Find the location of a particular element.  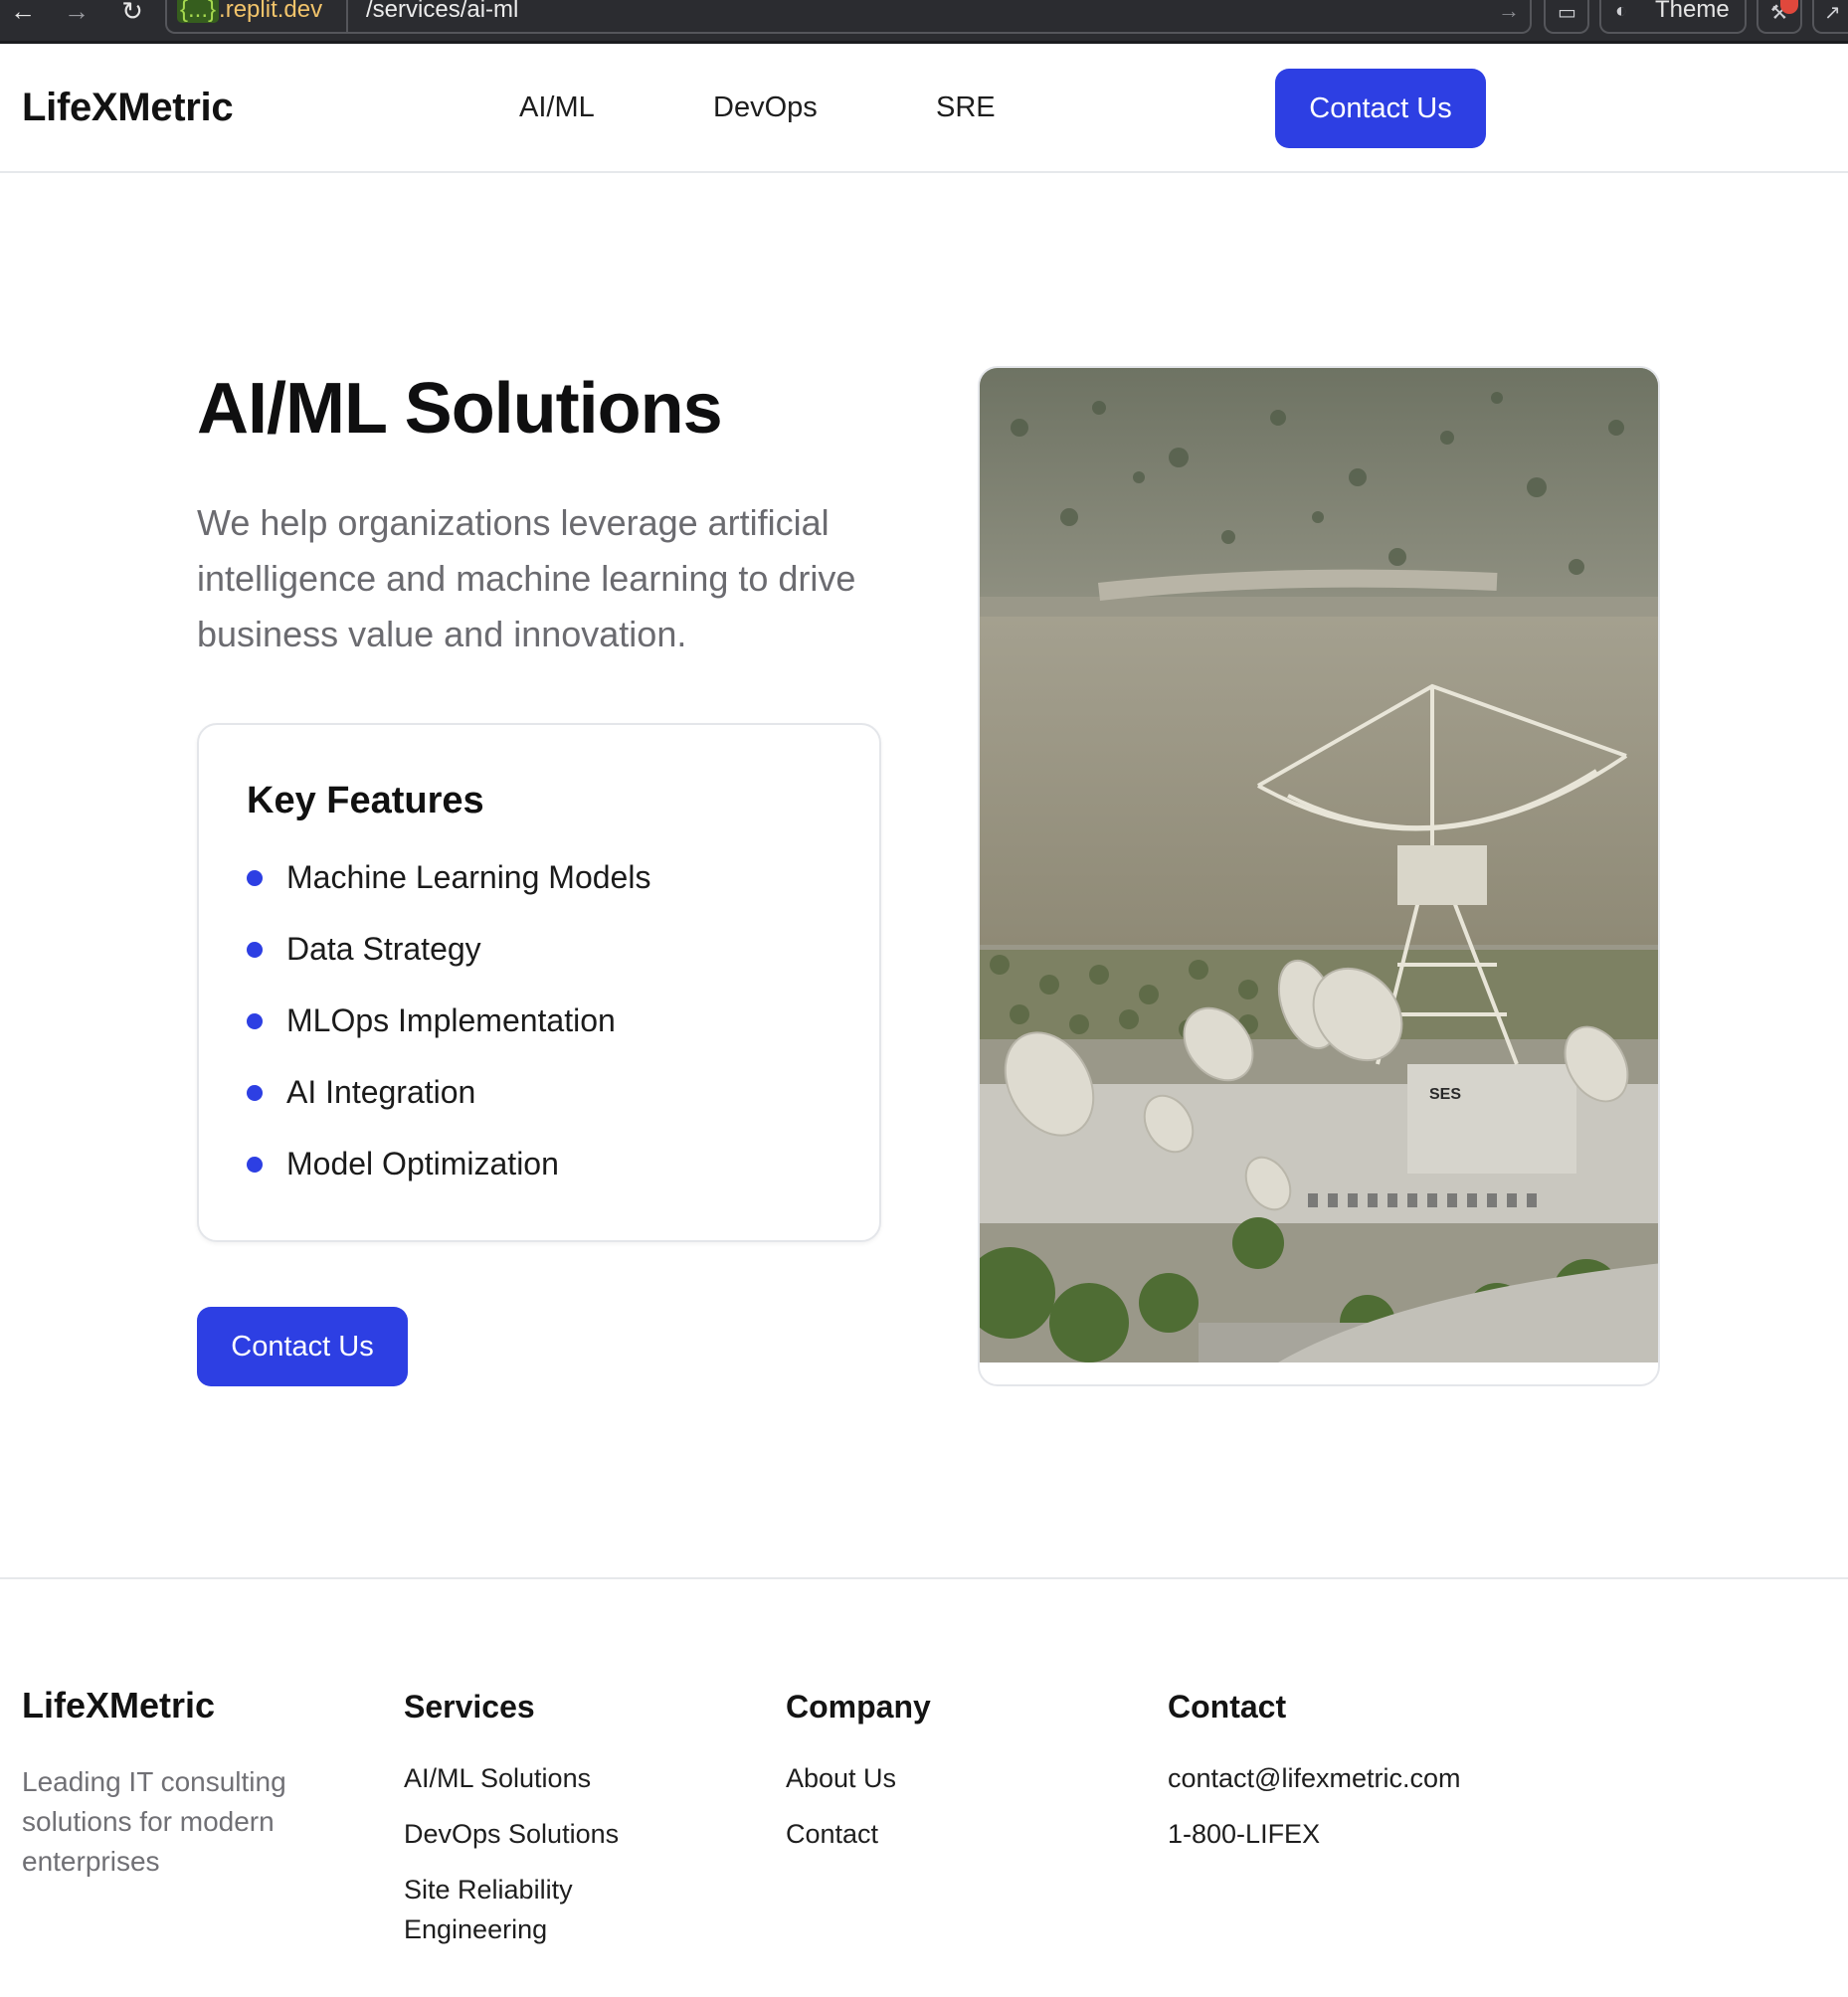

site-header: LifeXMetric AI/ML DevOps SRE Contact Us is located at coordinates (924, 109).